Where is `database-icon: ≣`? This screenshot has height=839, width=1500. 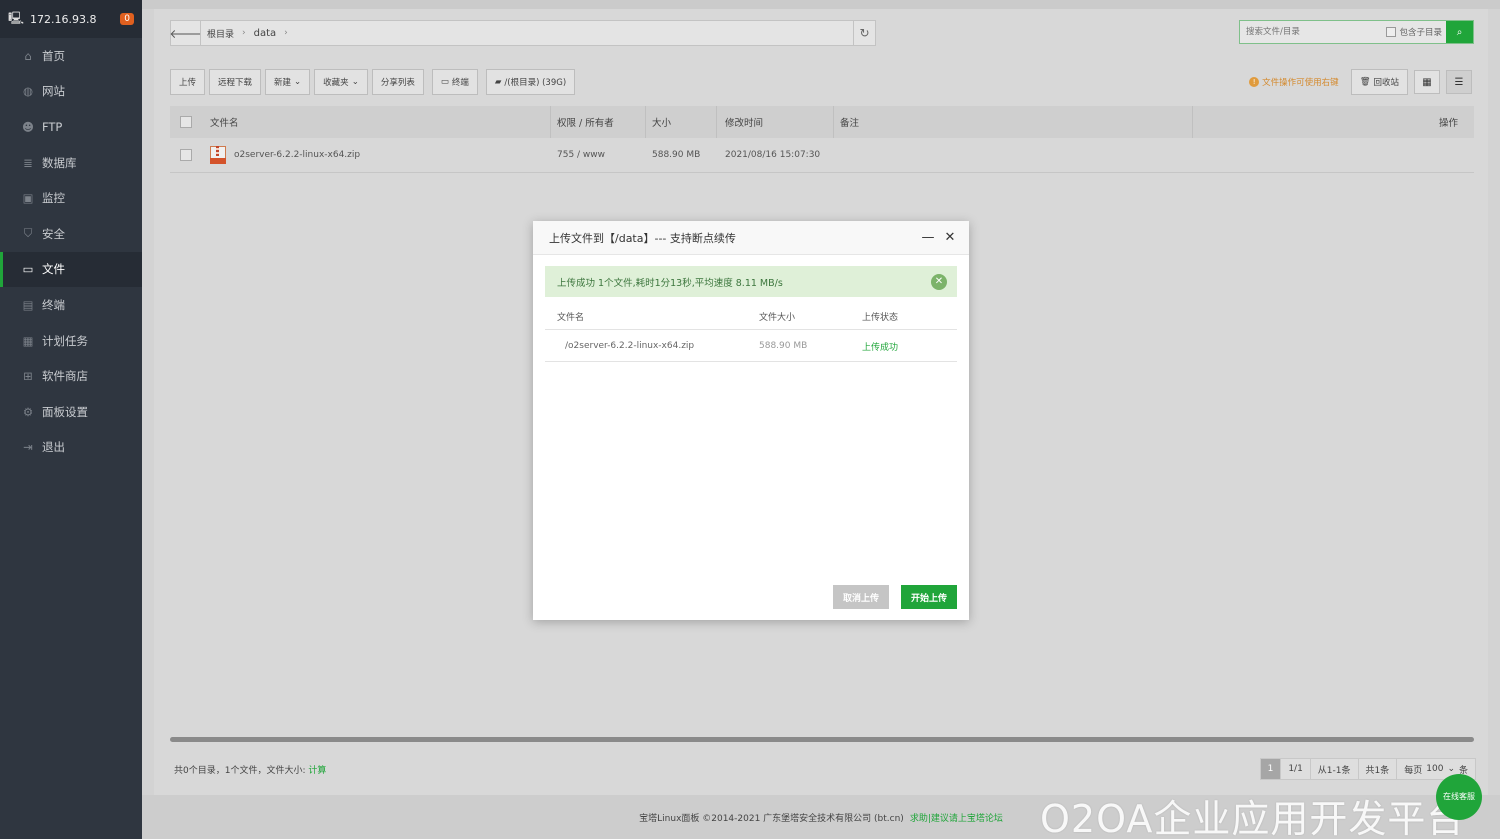
database-icon: ≣ is located at coordinates (28, 162).